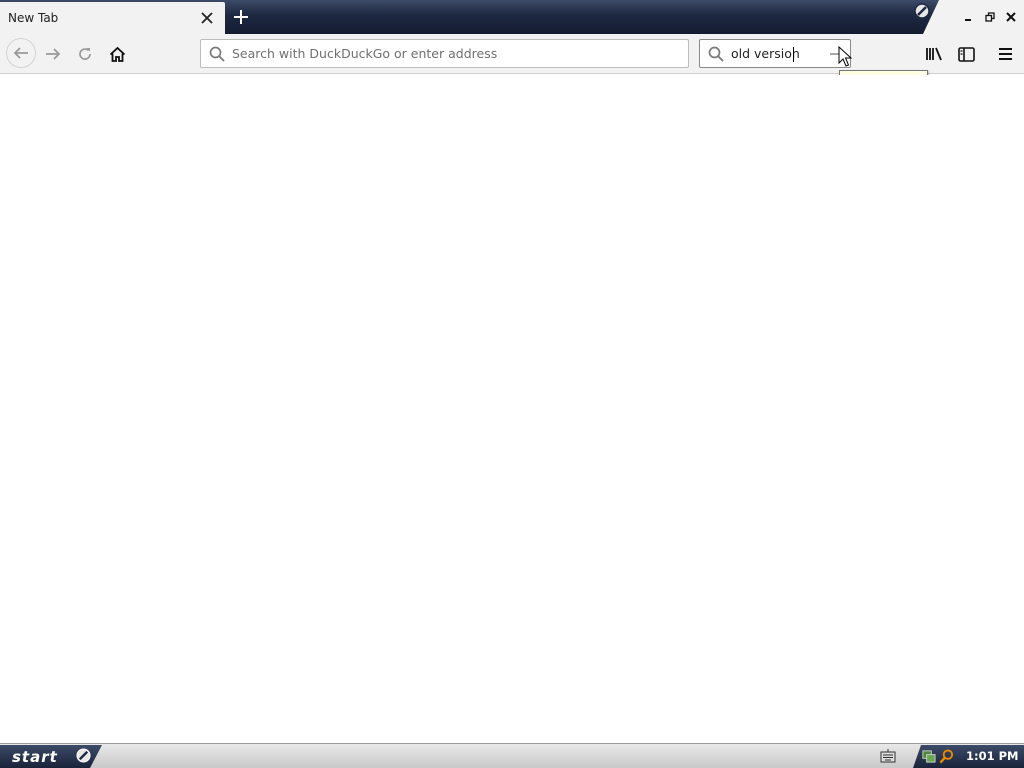 The width and height of the screenshot is (1024, 768). Describe the element at coordinates (946, 756) in the screenshot. I see `search-tray-icon` at that location.